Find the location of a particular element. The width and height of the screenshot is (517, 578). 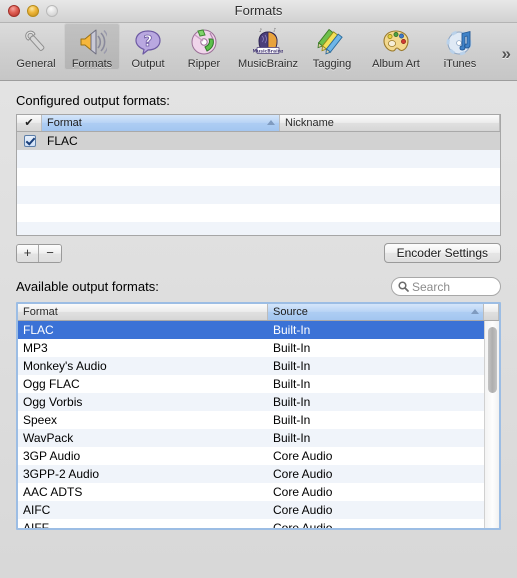

row-enabled-checkbox-cell is located at coordinates (29, 141).